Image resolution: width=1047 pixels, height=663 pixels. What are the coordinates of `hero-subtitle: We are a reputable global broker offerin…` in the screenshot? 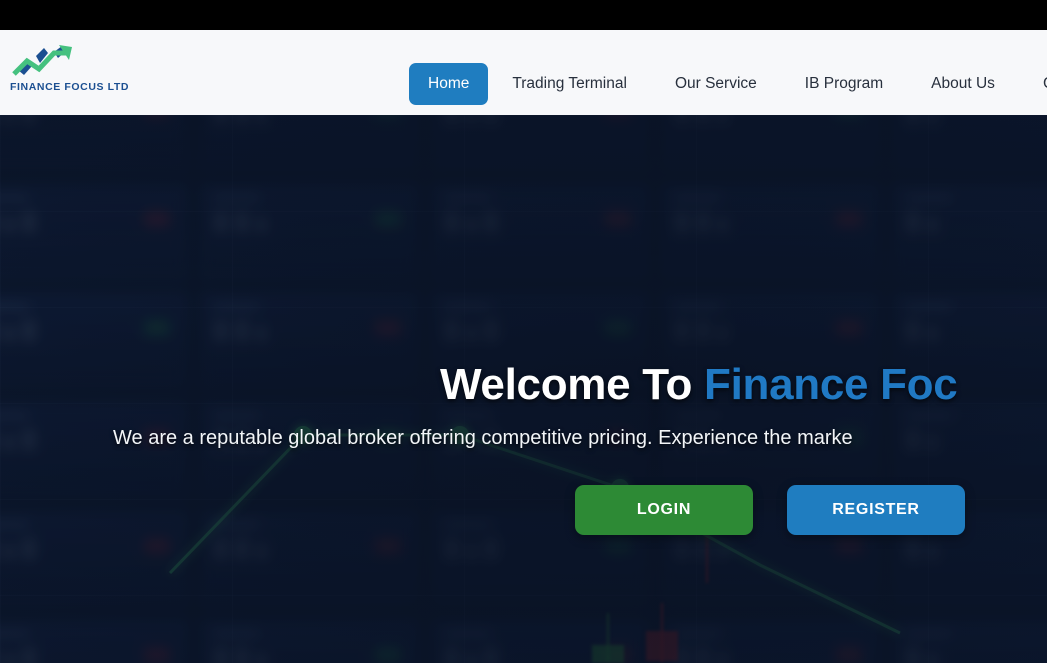 It's located at (483, 438).